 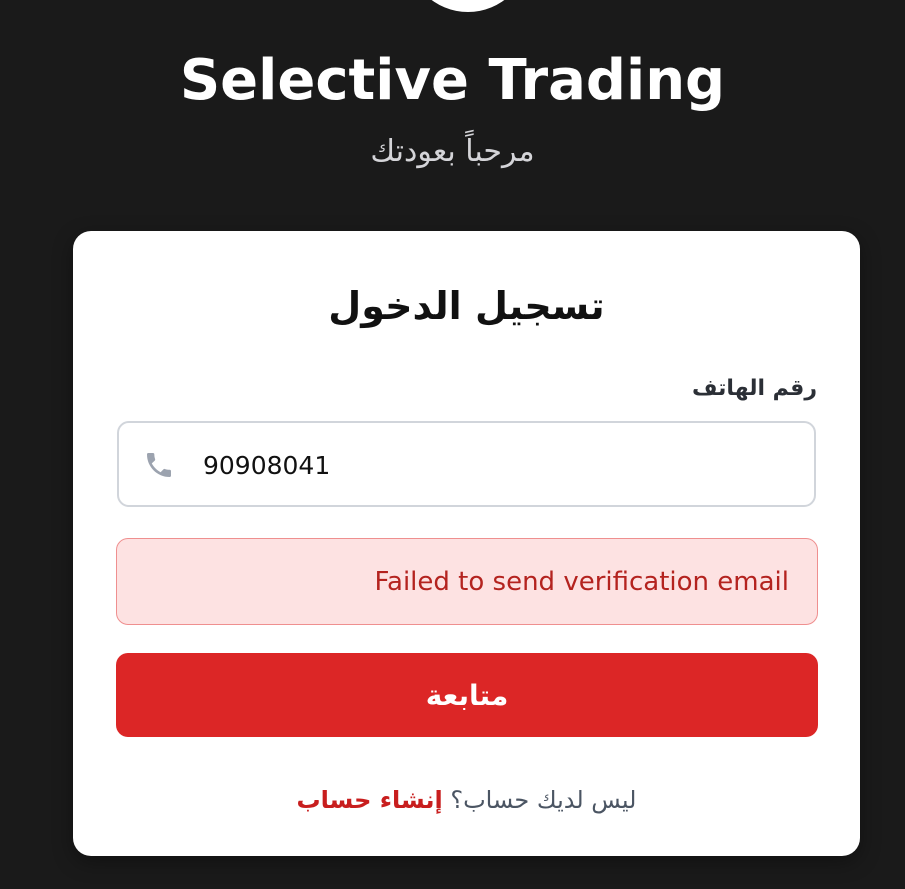 I want to click on phone-input, so click(x=498, y=465).